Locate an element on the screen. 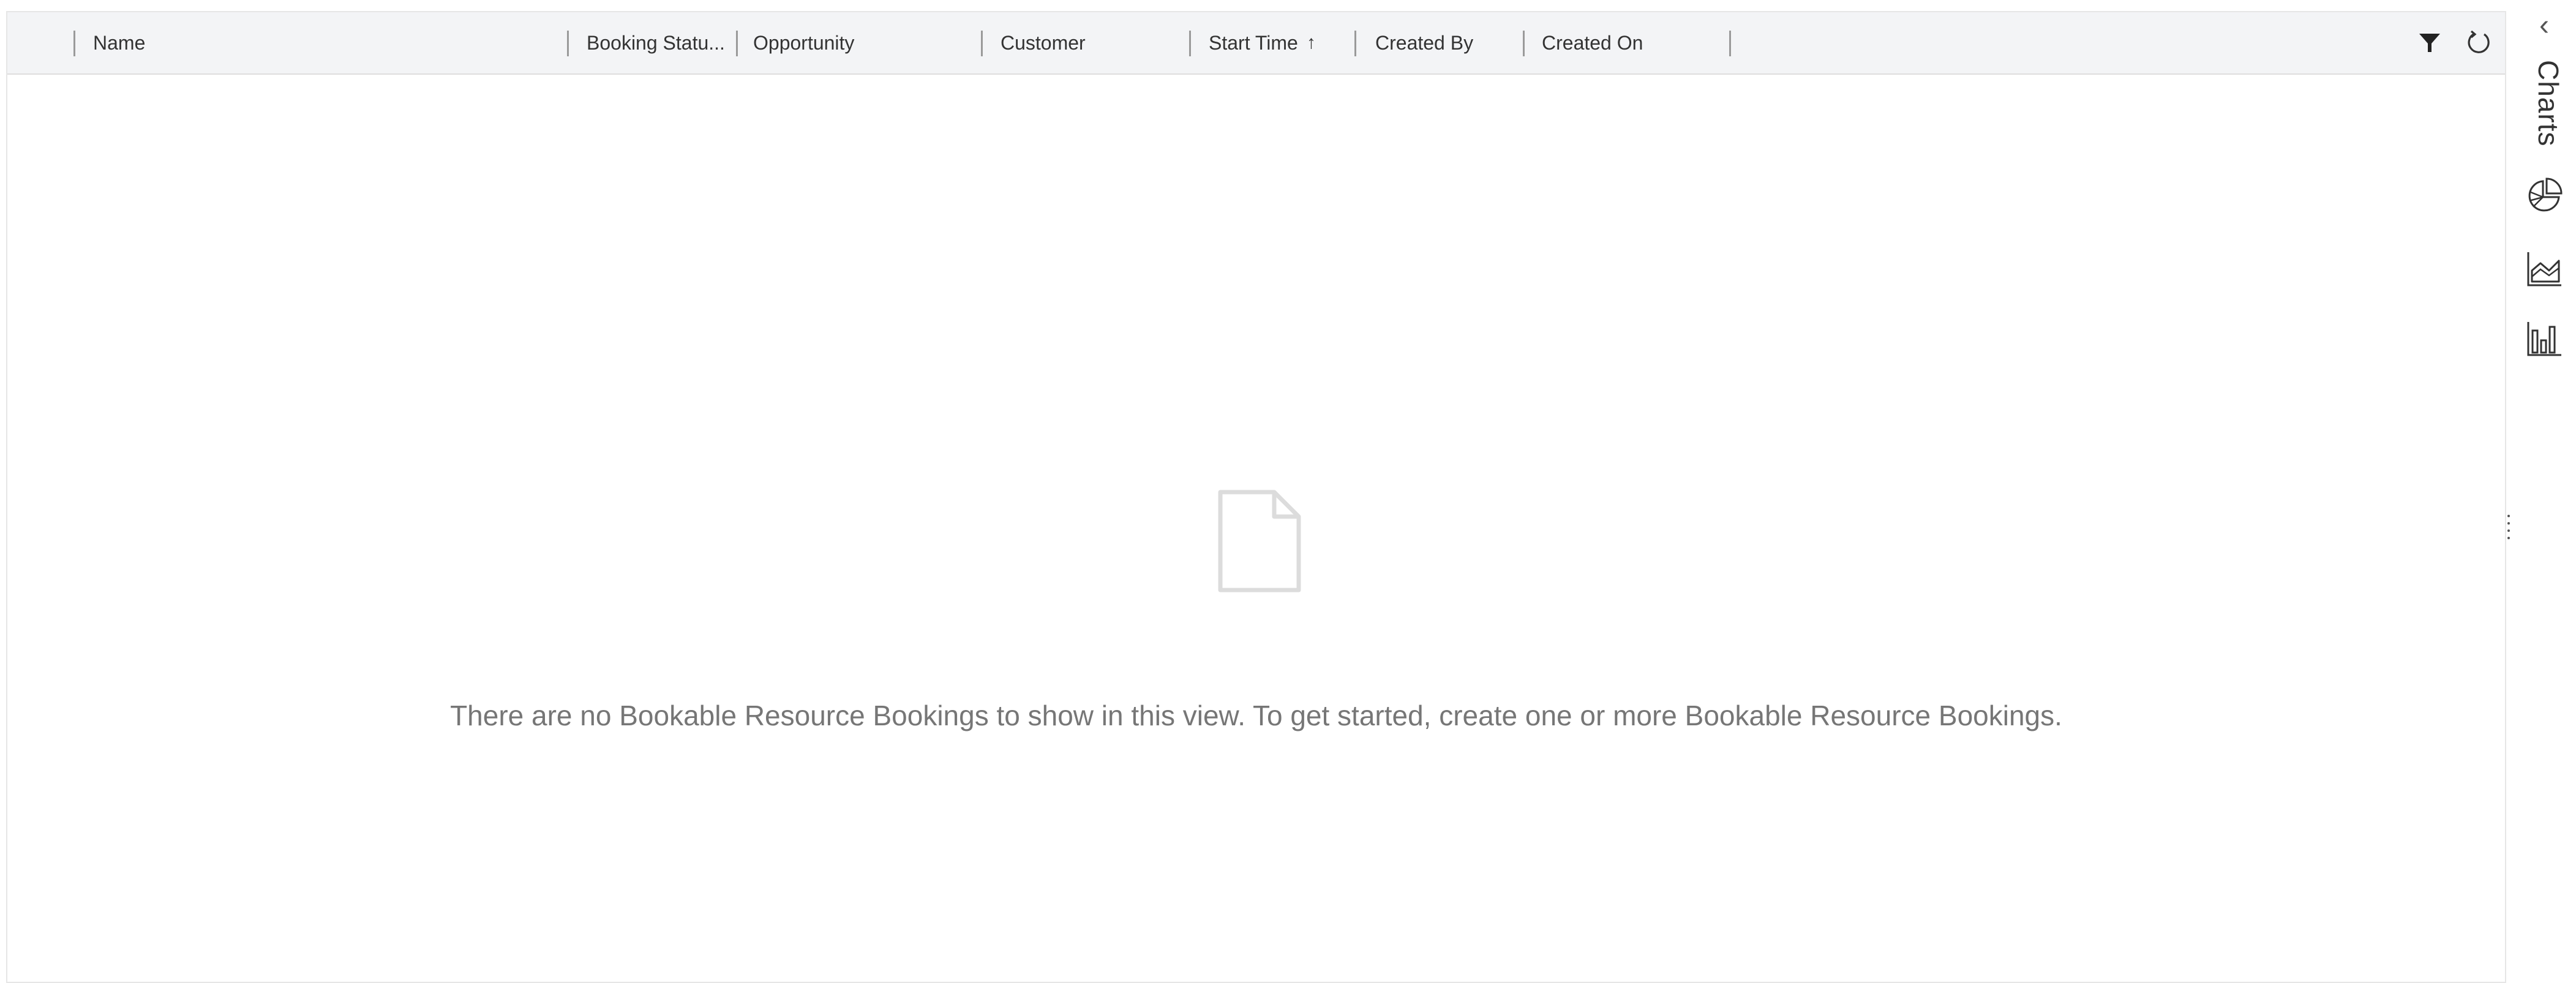  column-header-opportunity: Opportunity is located at coordinates (803, 42).